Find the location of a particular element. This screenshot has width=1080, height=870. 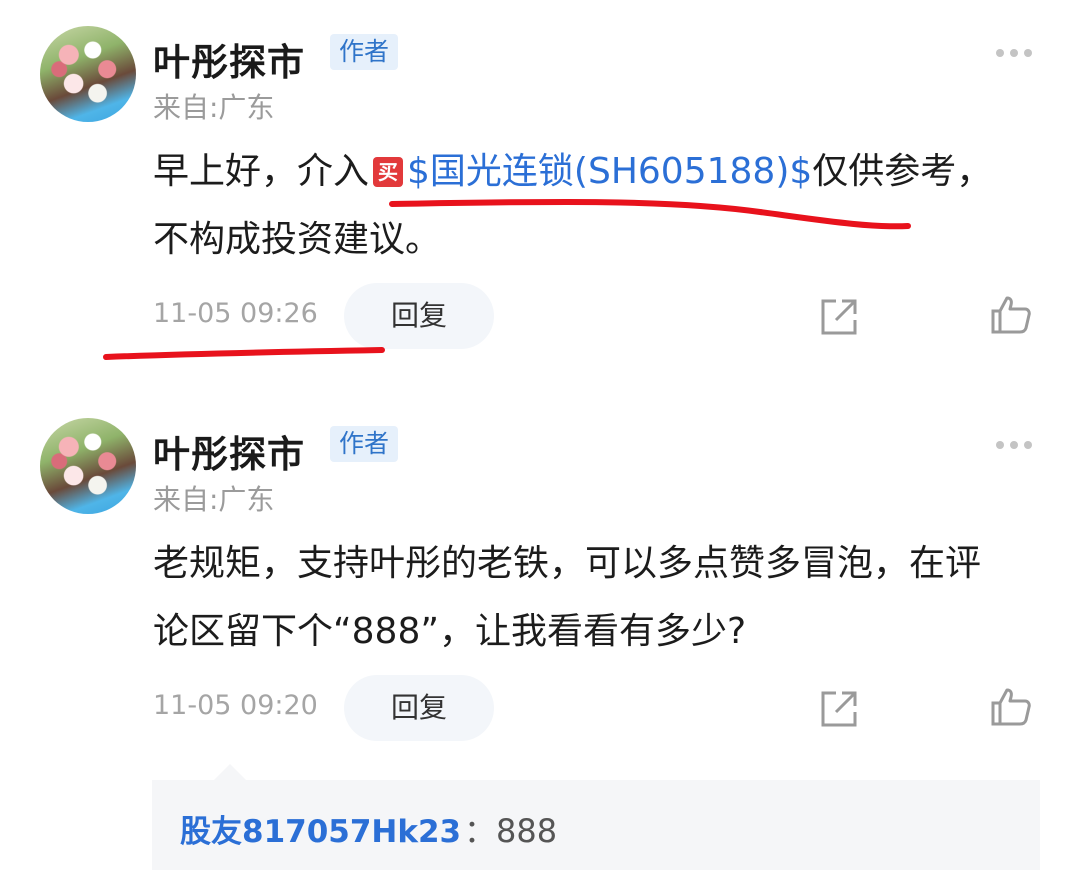

sub-reply-user: 股友817057Hk23 is located at coordinates (320, 828).